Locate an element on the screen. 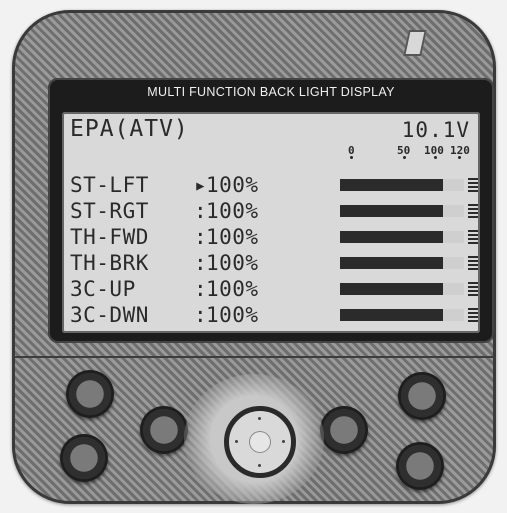 The width and height of the screenshot is (507, 513). jog-dial is located at coordinates (260, 442).